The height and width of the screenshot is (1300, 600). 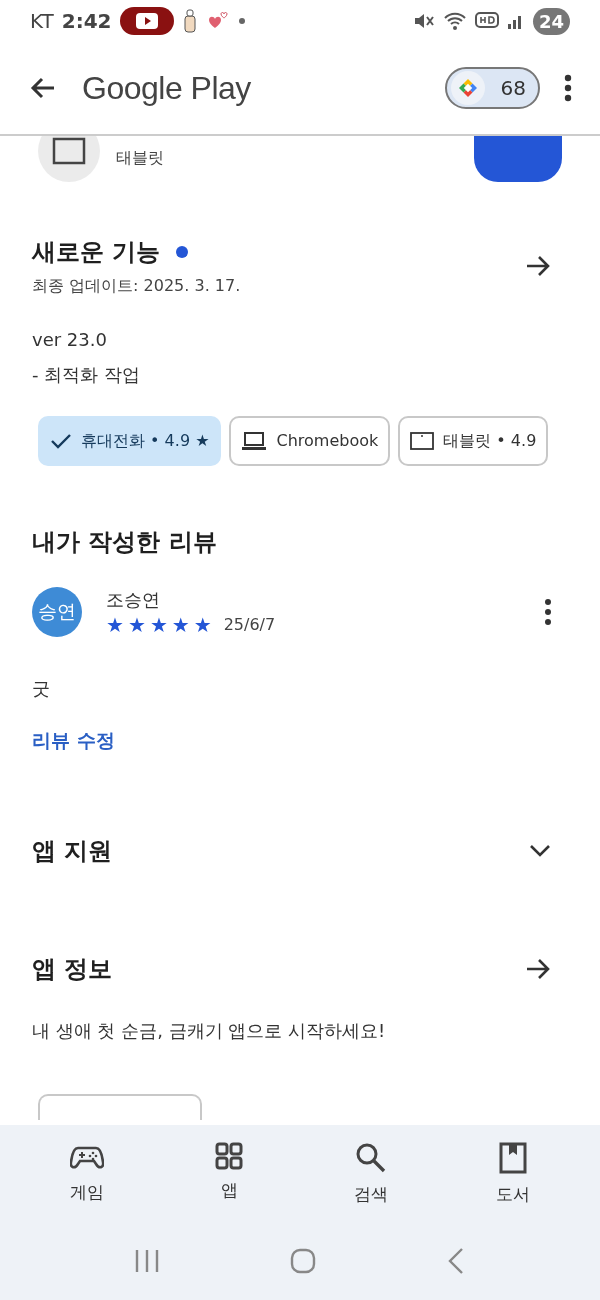 What do you see at coordinates (124, 542) in the screenshot?
I see `section-title: 내가 작성한 리뷰` at bounding box center [124, 542].